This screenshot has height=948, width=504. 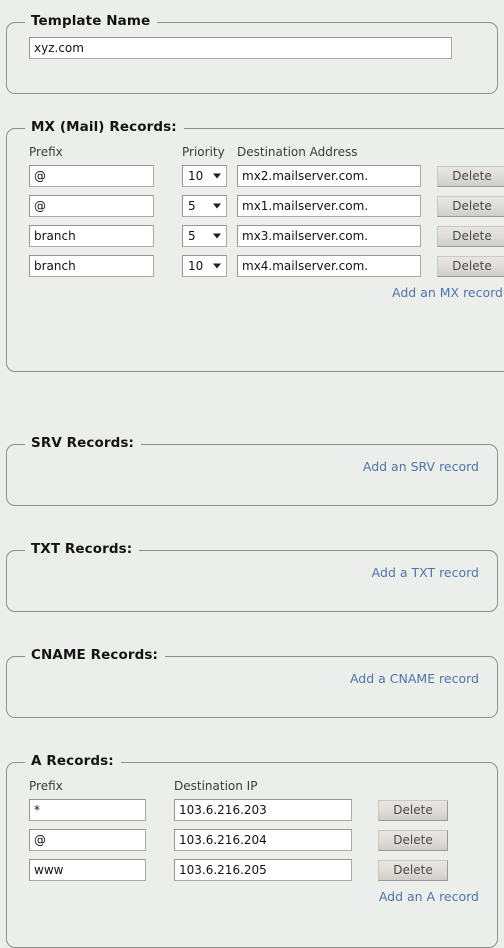 I want to click on template-name-input, so click(x=240, y=48).